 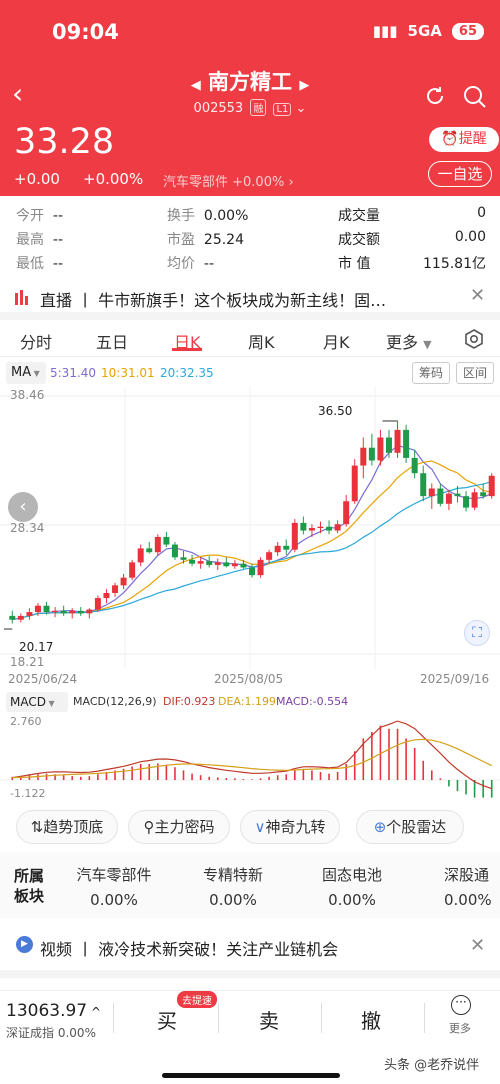 I want to click on video-banner: ▶ 视频 丨 液冷技术新突破！关注产业链机会 ✕, so click(x=250, y=946).